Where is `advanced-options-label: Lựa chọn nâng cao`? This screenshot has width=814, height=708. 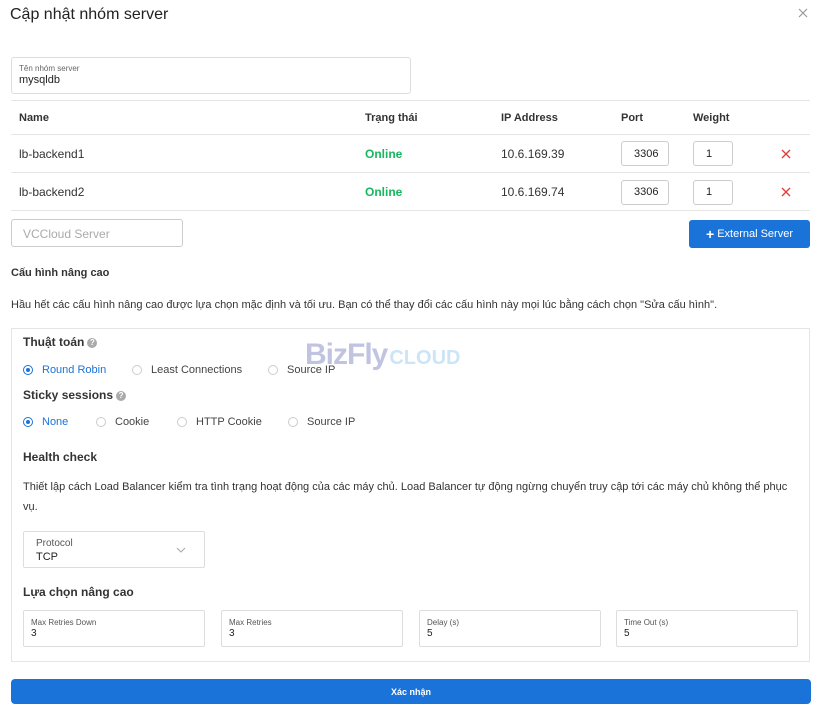
advanced-options-label: Lựa chọn nâng cao is located at coordinates (78, 592).